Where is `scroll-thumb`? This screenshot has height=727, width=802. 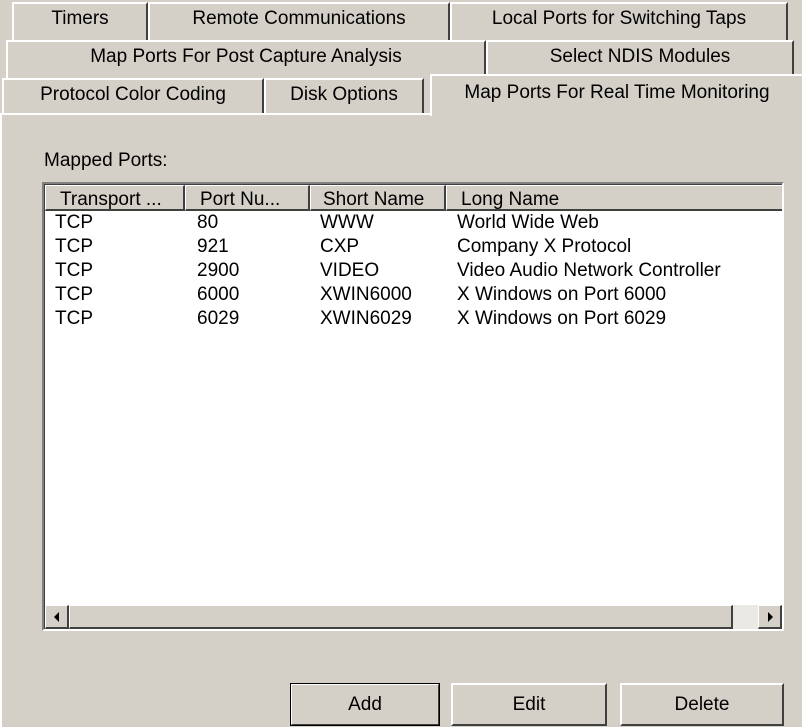 scroll-thumb is located at coordinates (401, 617).